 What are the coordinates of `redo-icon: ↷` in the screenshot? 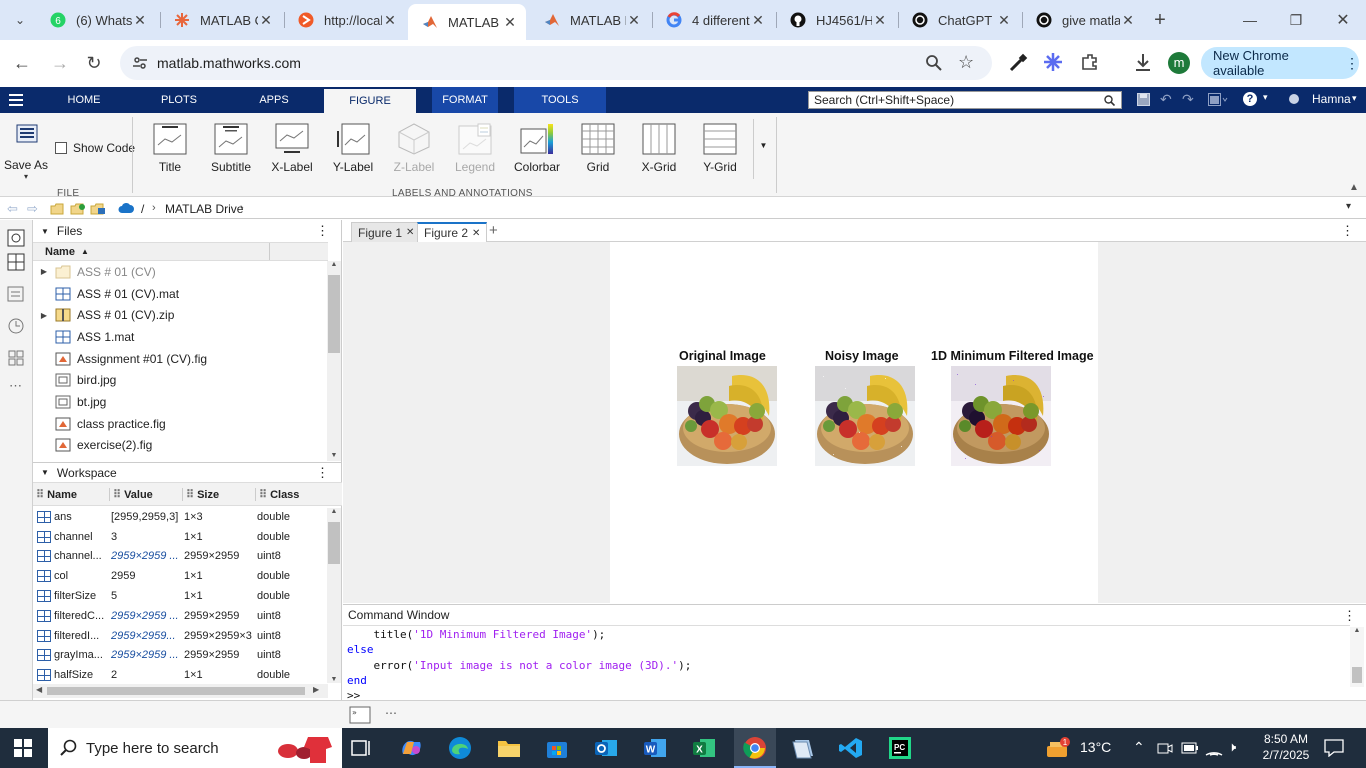 It's located at (1188, 99).